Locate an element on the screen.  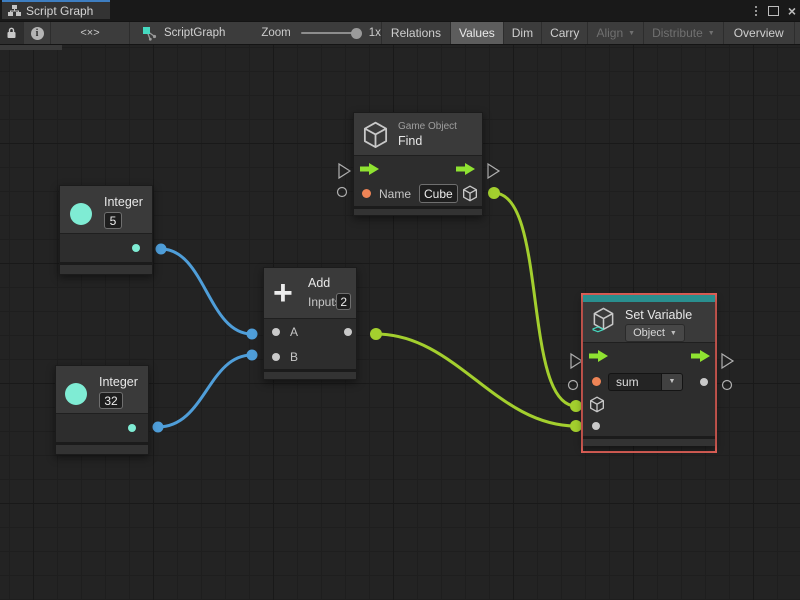
wire-integer32-to-add-b is located at coordinates (205, 391).